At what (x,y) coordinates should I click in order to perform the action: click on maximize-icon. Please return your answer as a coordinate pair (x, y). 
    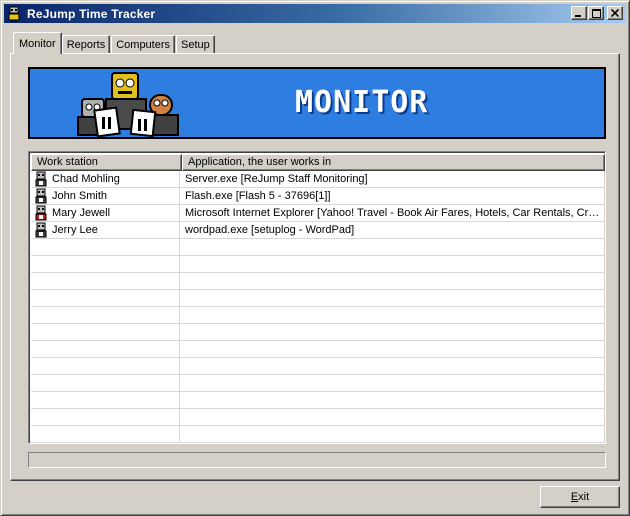
    Looking at the image, I should click on (596, 13).